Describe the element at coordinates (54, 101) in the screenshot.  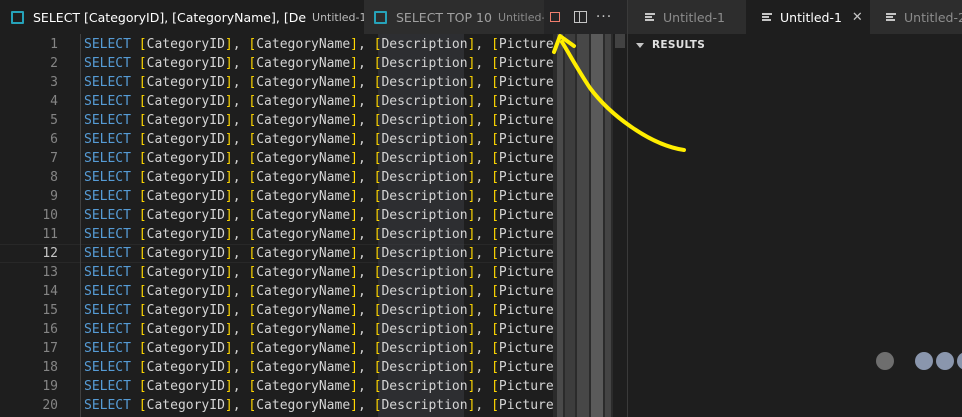
I see `line-number: 4` at that location.